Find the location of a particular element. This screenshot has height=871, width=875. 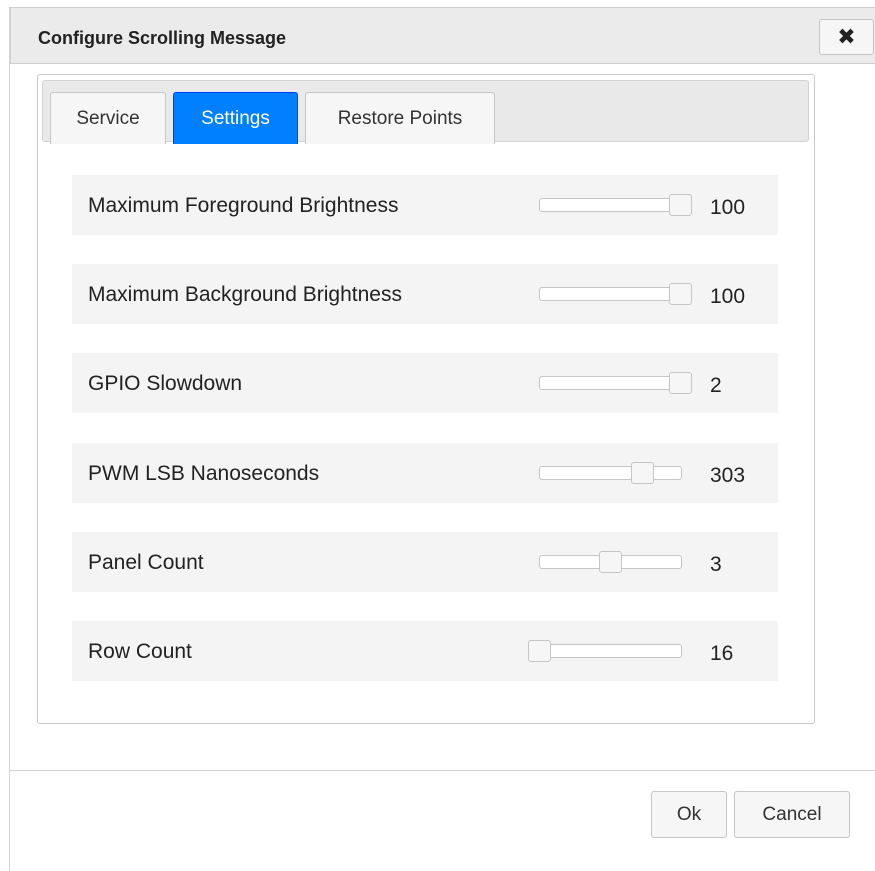

setting-label: Maximum Background Brightness is located at coordinates (245, 294).